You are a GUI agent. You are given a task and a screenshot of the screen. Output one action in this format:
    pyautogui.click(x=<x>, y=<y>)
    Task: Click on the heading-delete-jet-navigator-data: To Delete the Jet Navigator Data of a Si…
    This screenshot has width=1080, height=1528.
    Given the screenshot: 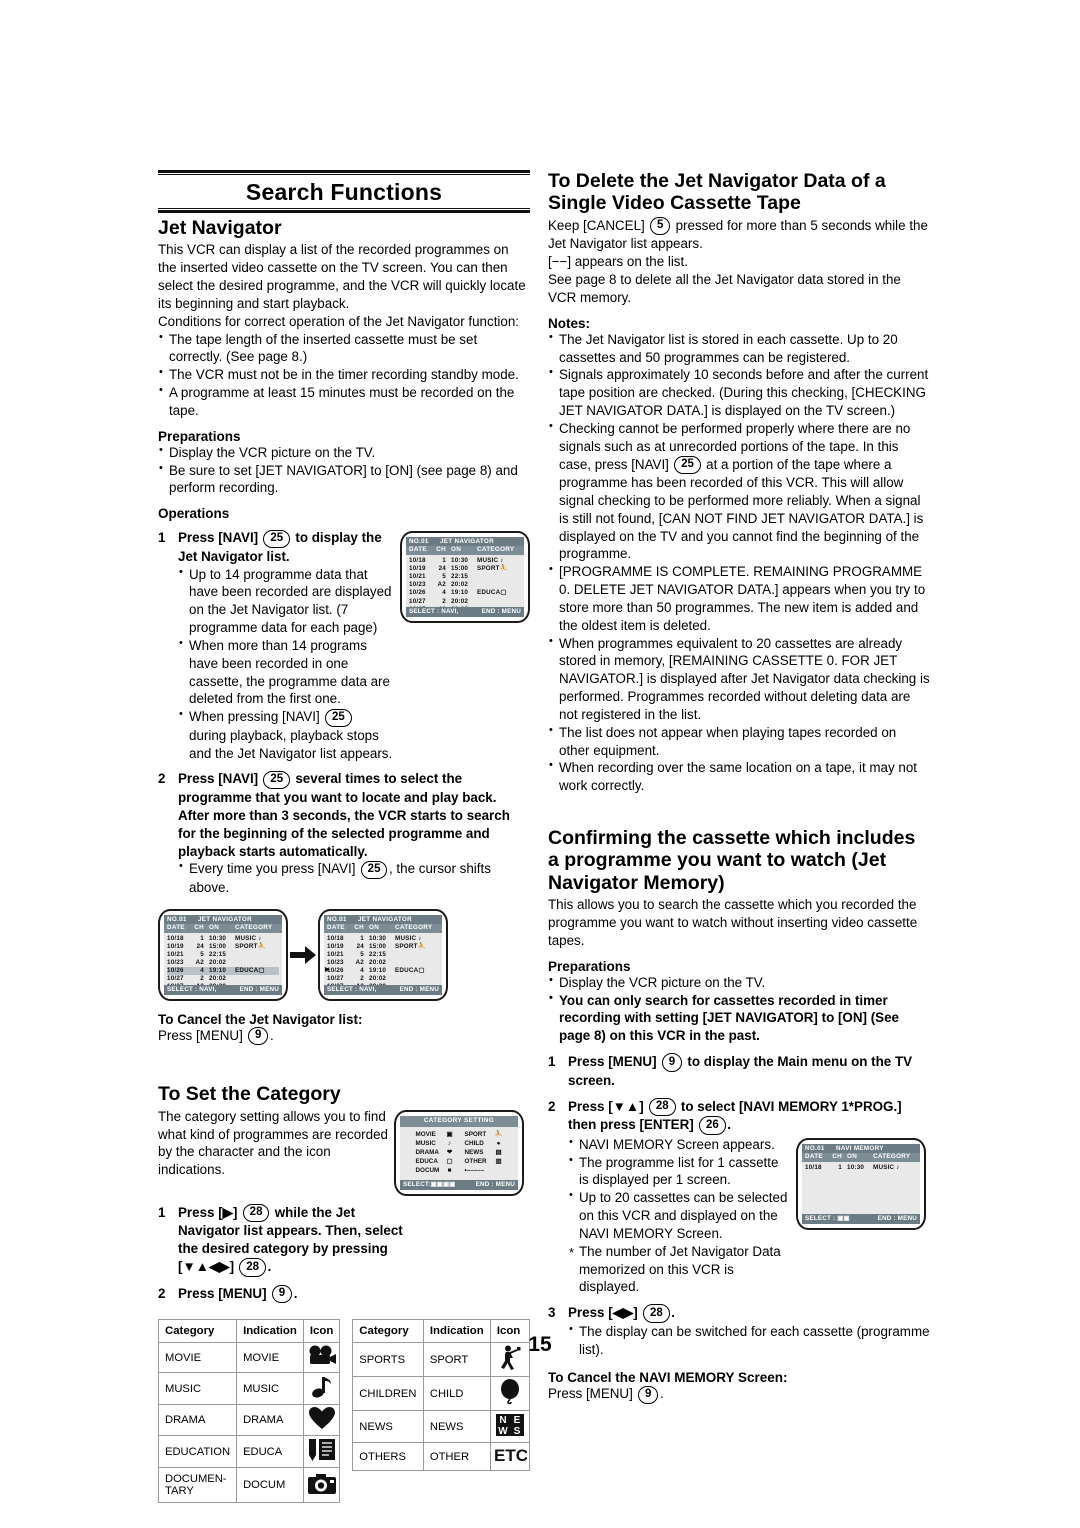 What is the action you would take?
    pyautogui.click(x=717, y=192)
    